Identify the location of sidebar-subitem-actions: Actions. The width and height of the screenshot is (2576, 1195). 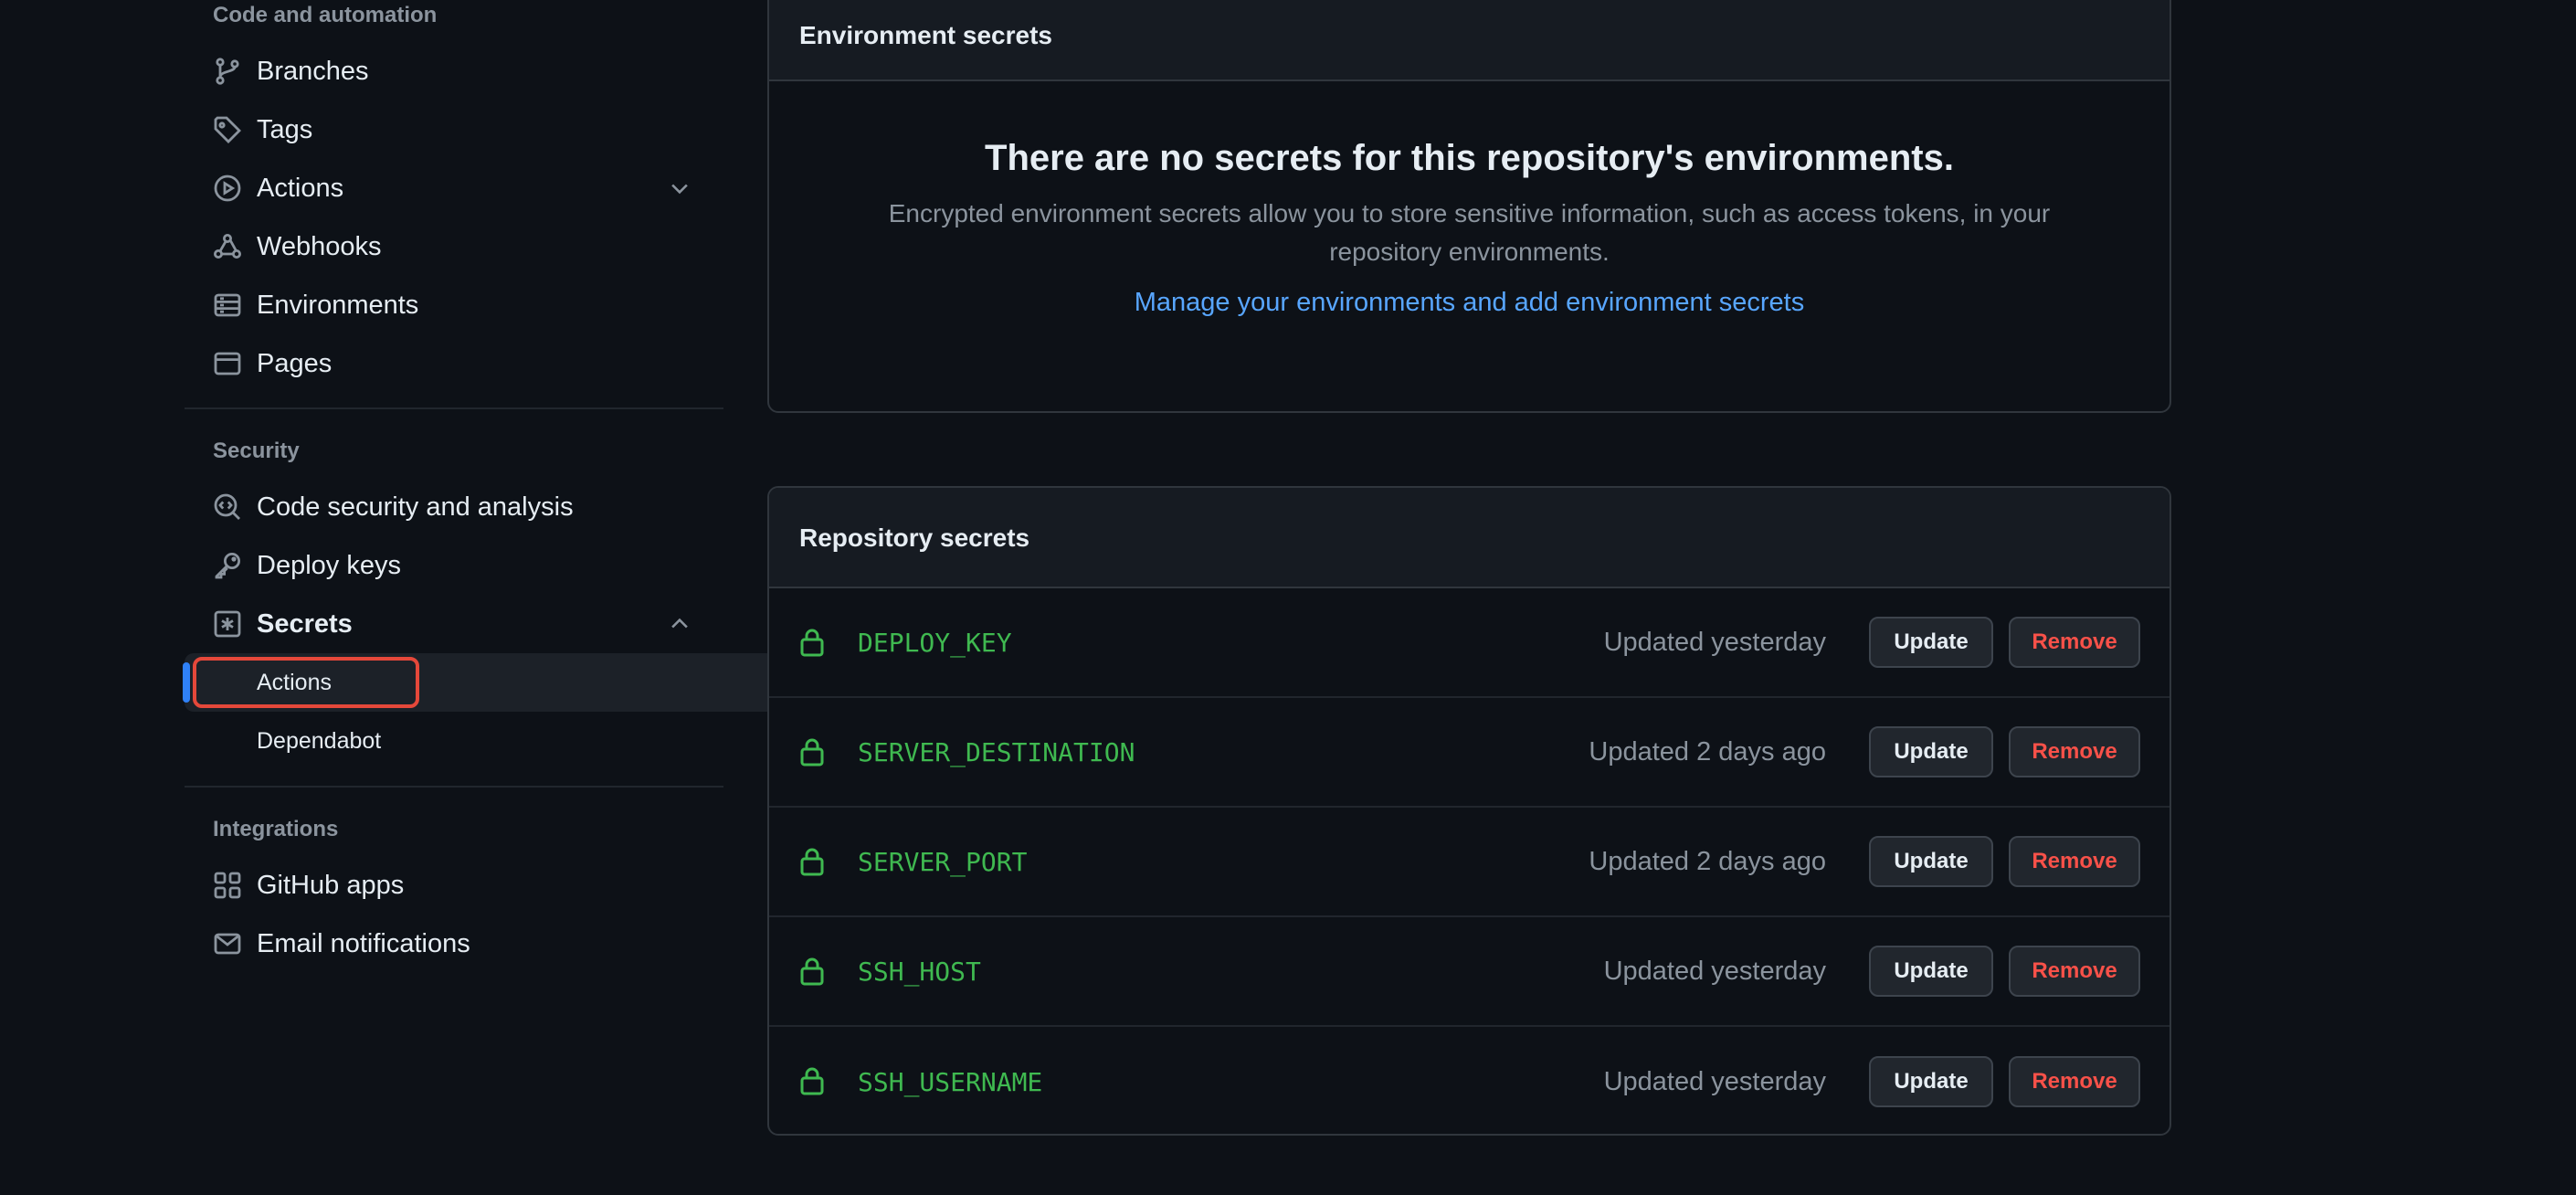
(482, 683).